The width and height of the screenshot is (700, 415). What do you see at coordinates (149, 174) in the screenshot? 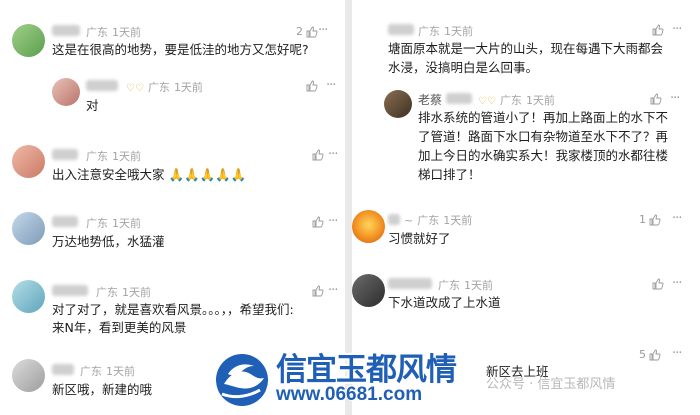
I see `comment-text: 出入注意安全哦大家 🙏🙏🙏🙏🙏` at bounding box center [149, 174].